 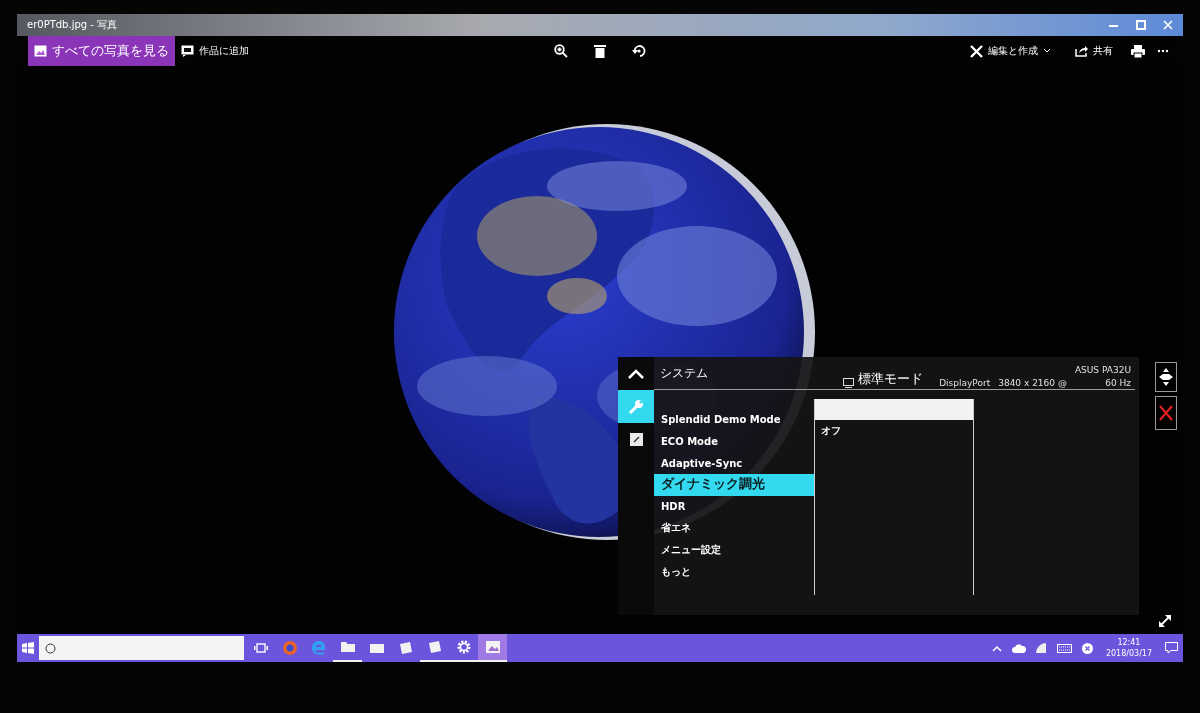 What do you see at coordinates (1094, 51) in the screenshot?
I see `share-button: 共有` at bounding box center [1094, 51].